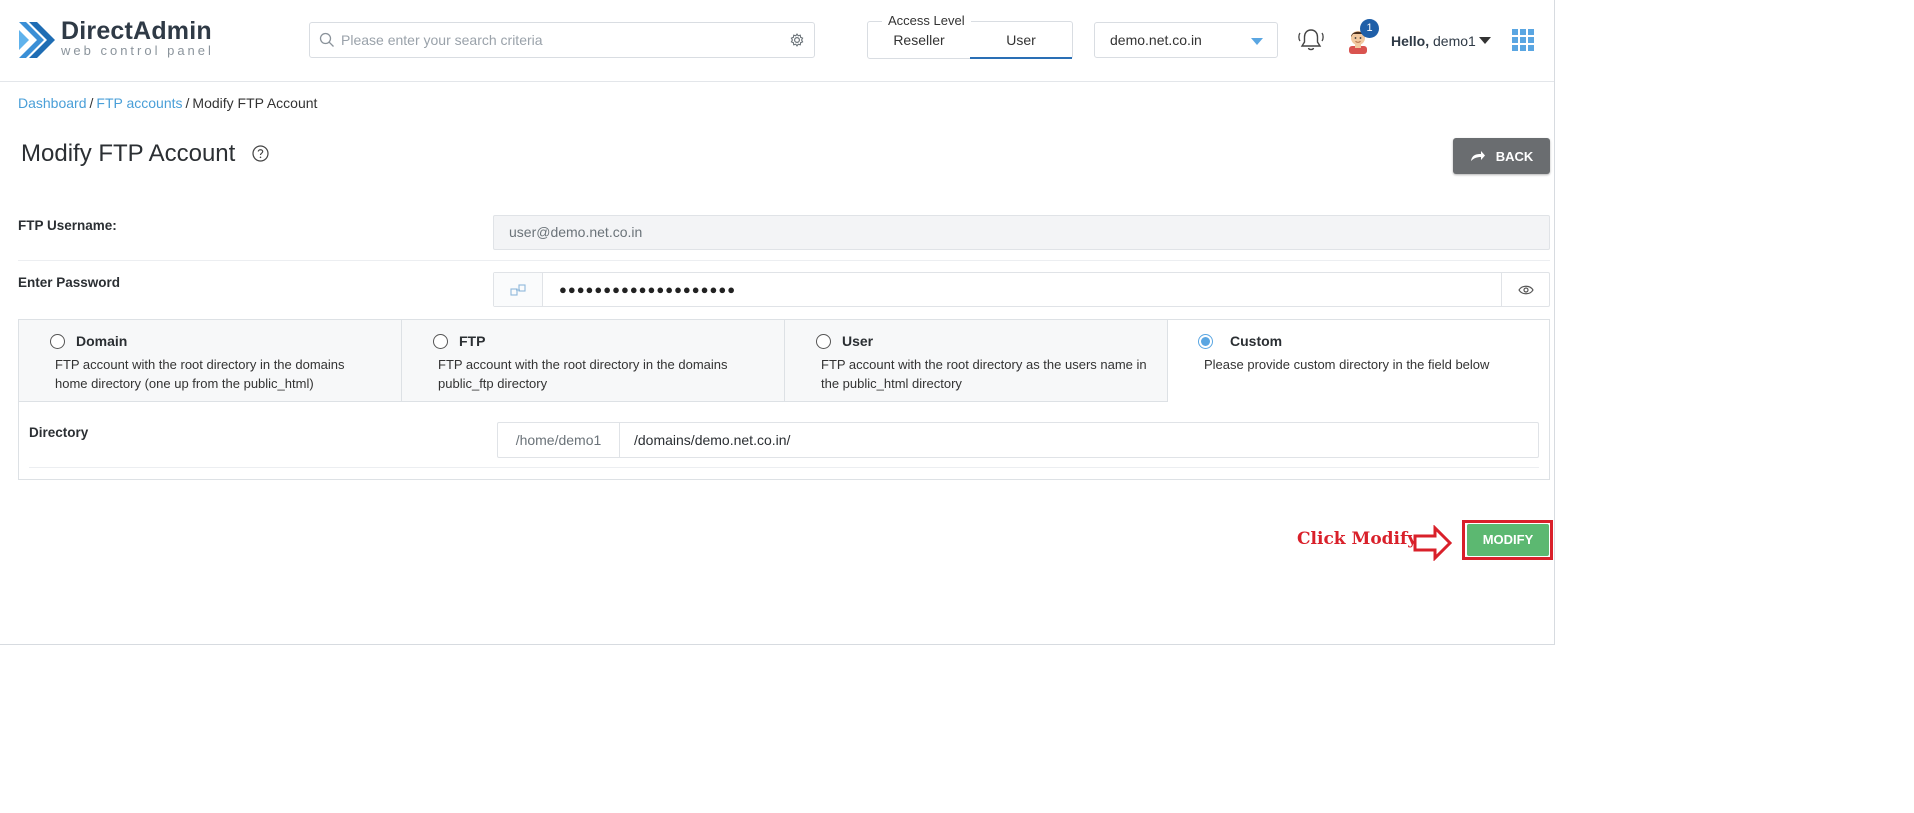  What do you see at coordinates (797, 40) in the screenshot?
I see `search-settings-gear-icon` at bounding box center [797, 40].